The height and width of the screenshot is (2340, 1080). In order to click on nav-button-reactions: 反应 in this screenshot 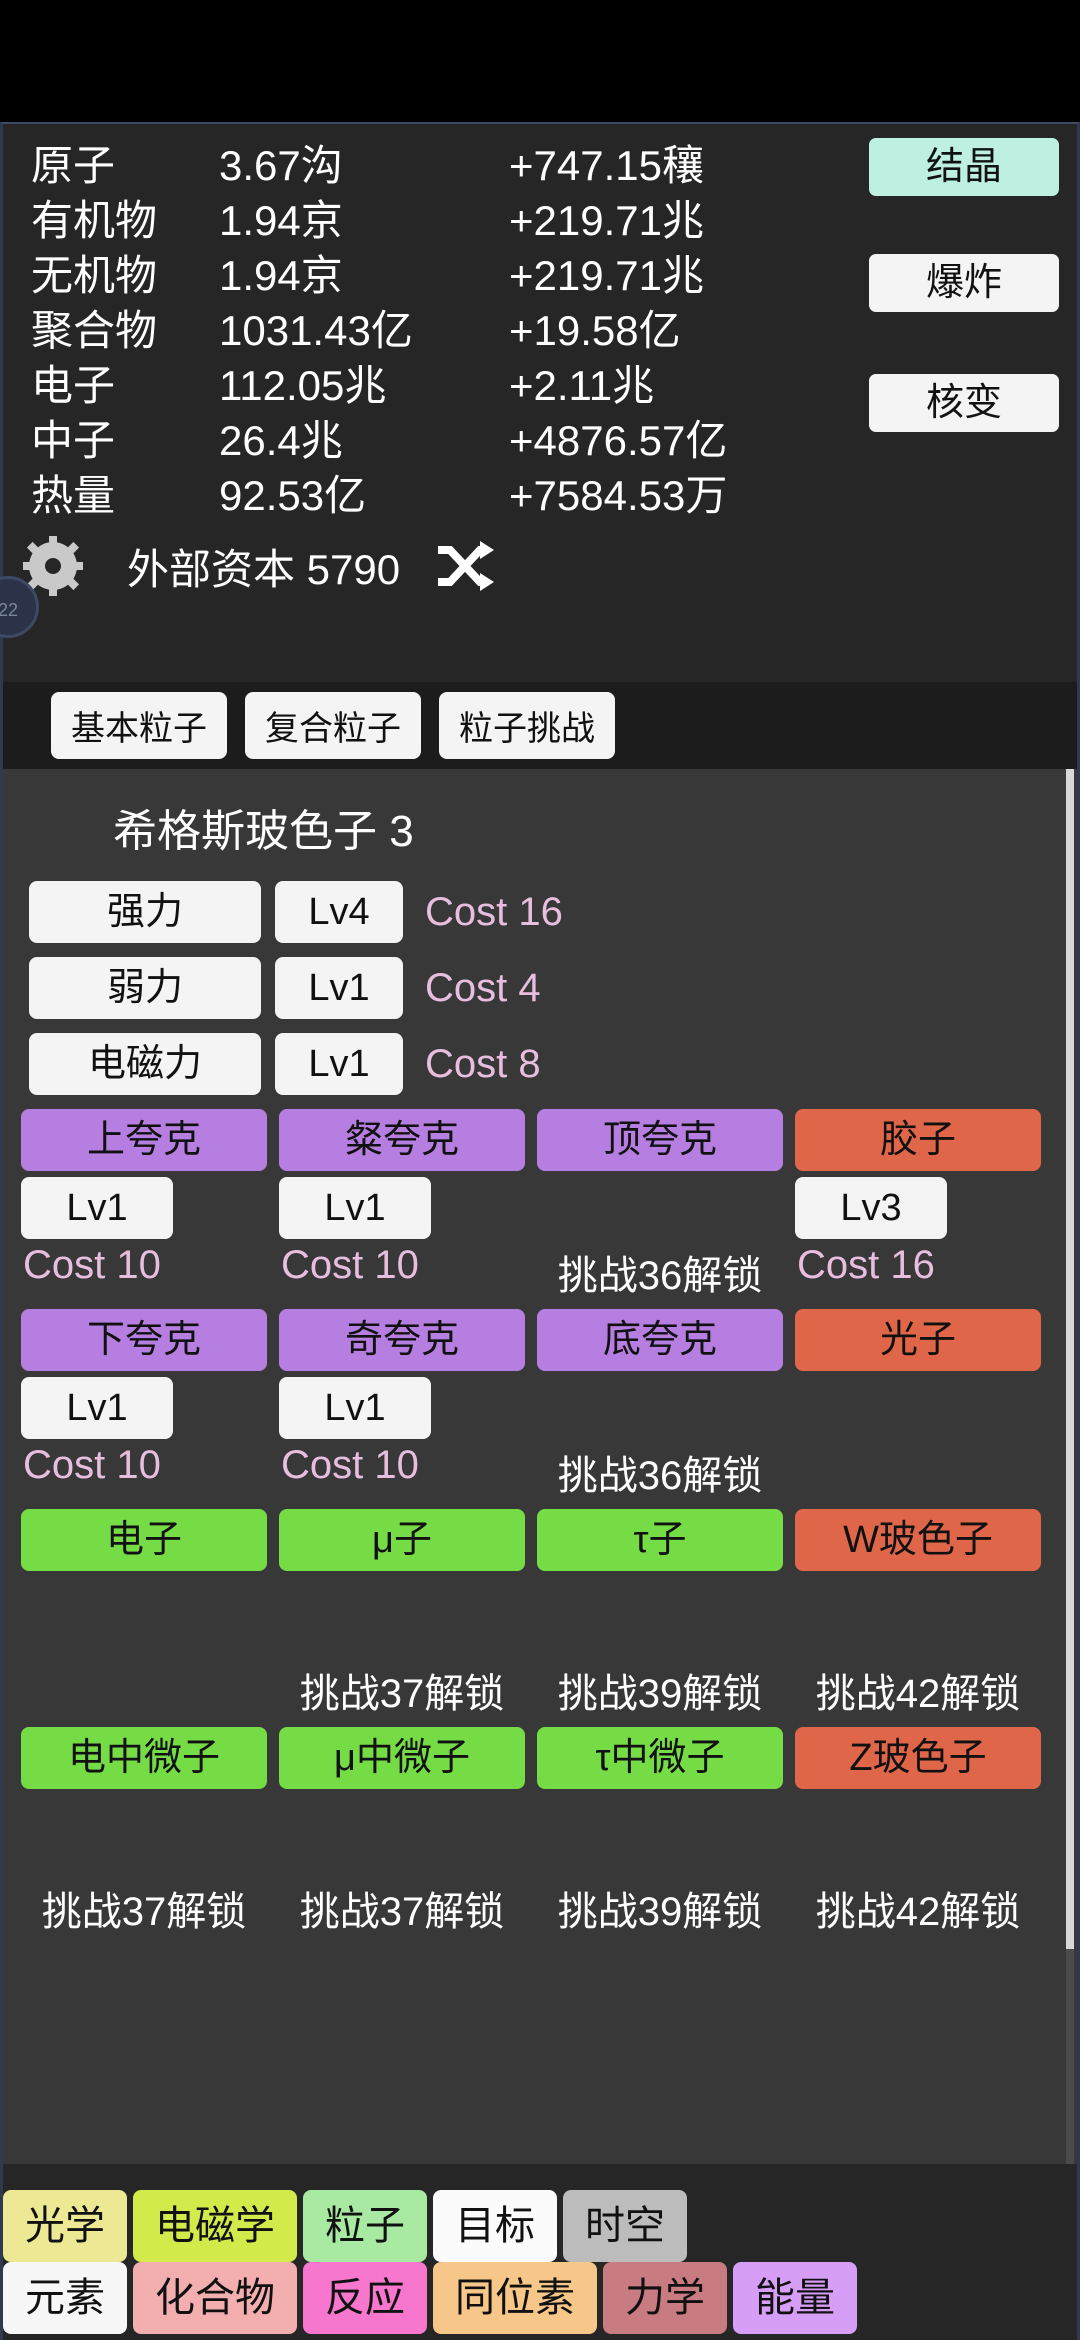, I will do `click(365, 2298)`.